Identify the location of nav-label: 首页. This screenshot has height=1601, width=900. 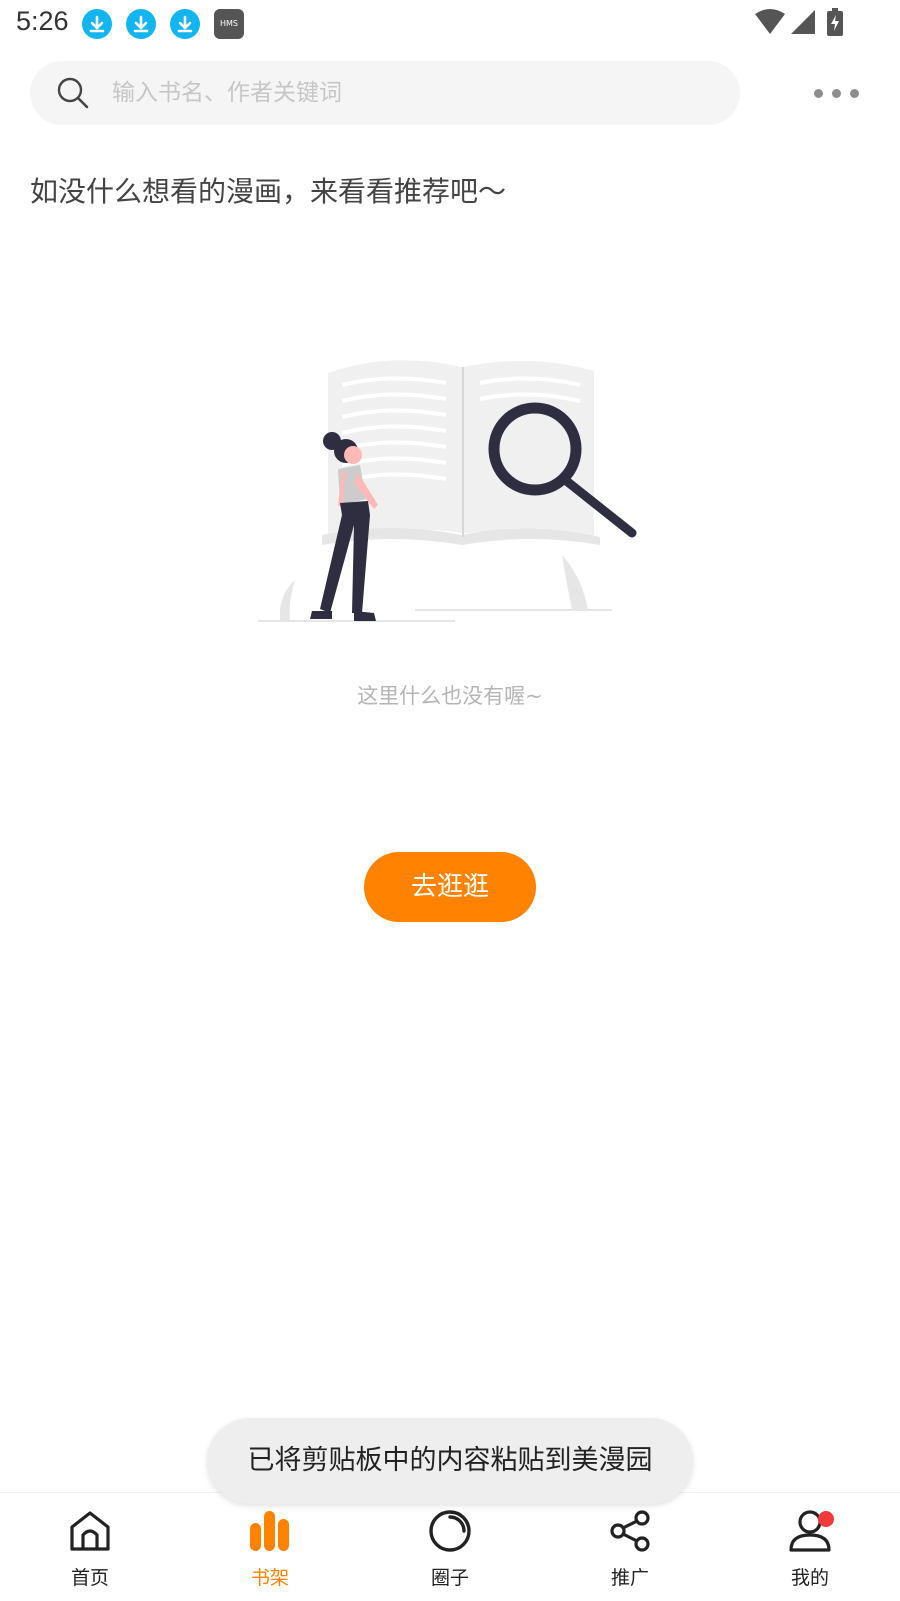
(89, 1578).